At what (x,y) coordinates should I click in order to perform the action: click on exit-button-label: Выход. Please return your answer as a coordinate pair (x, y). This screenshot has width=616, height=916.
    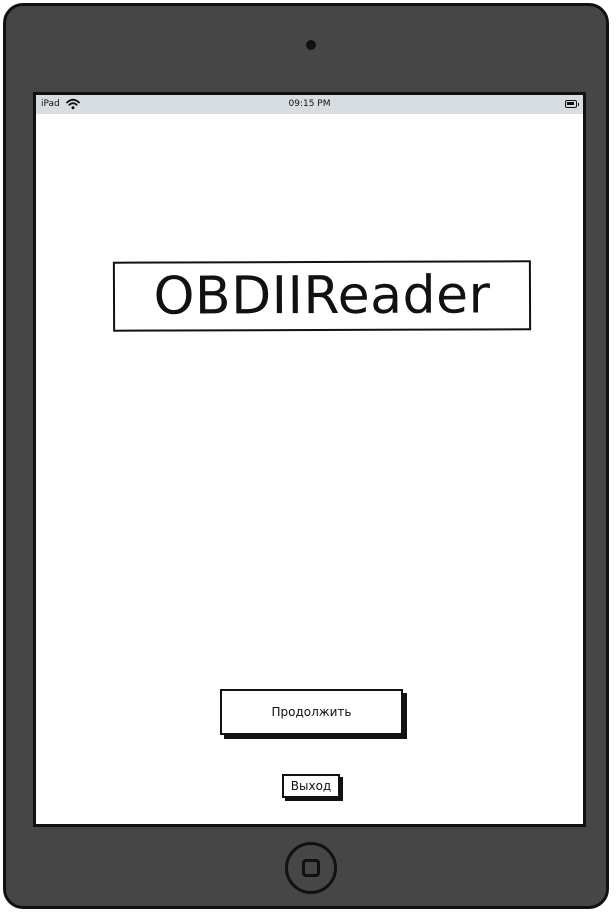
    Looking at the image, I should click on (311, 786).